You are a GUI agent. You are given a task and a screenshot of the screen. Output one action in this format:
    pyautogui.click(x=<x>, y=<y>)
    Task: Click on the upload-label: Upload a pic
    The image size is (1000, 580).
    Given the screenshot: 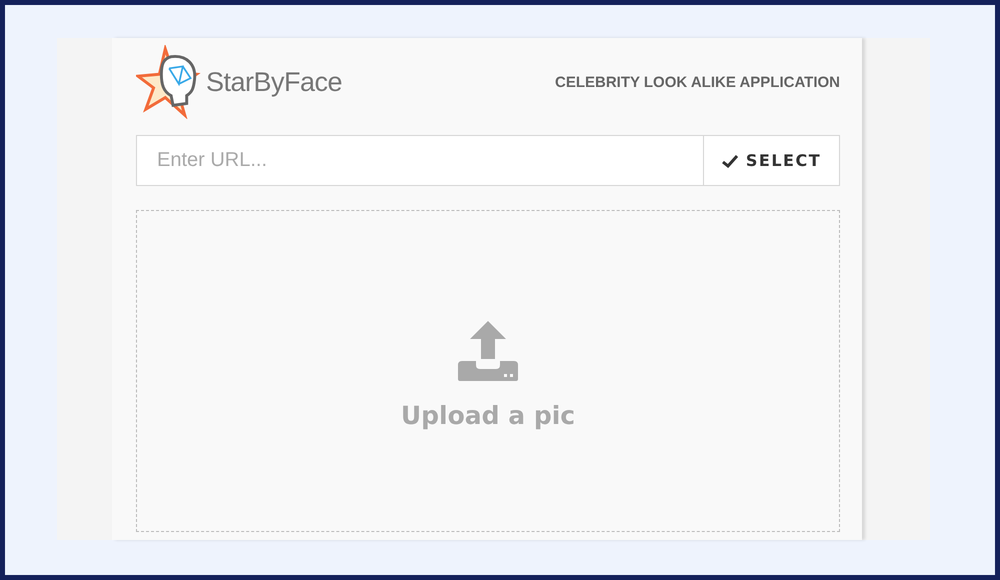 What is the action you would take?
    pyautogui.click(x=488, y=415)
    